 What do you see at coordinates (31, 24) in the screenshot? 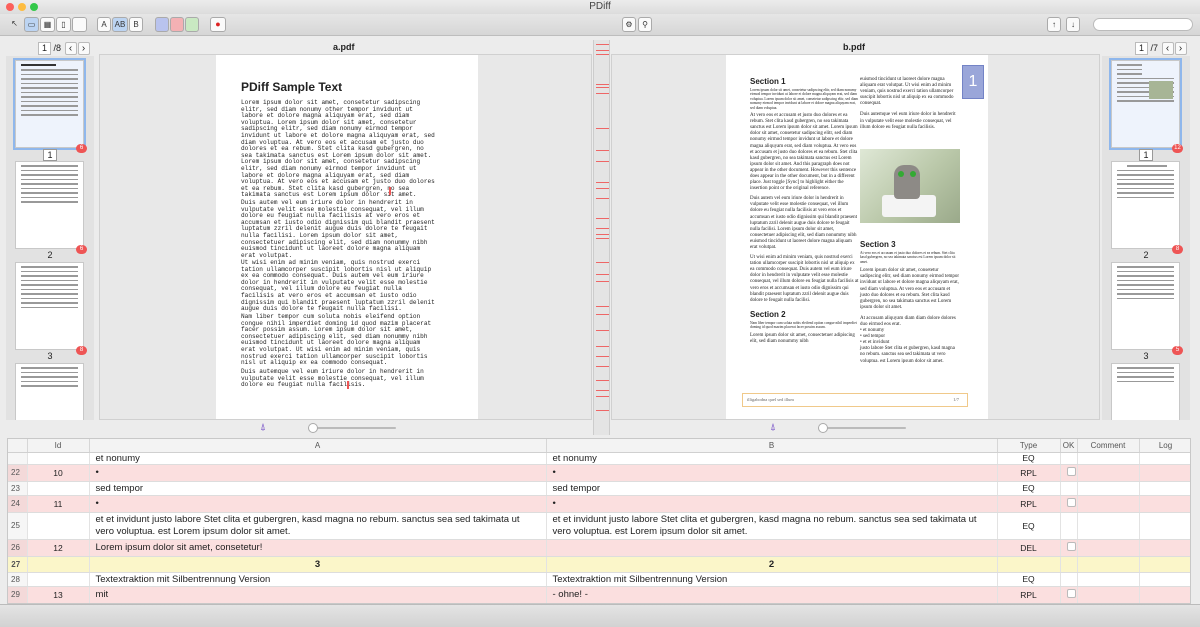
I see `layout-single-button: ▭` at bounding box center [31, 24].